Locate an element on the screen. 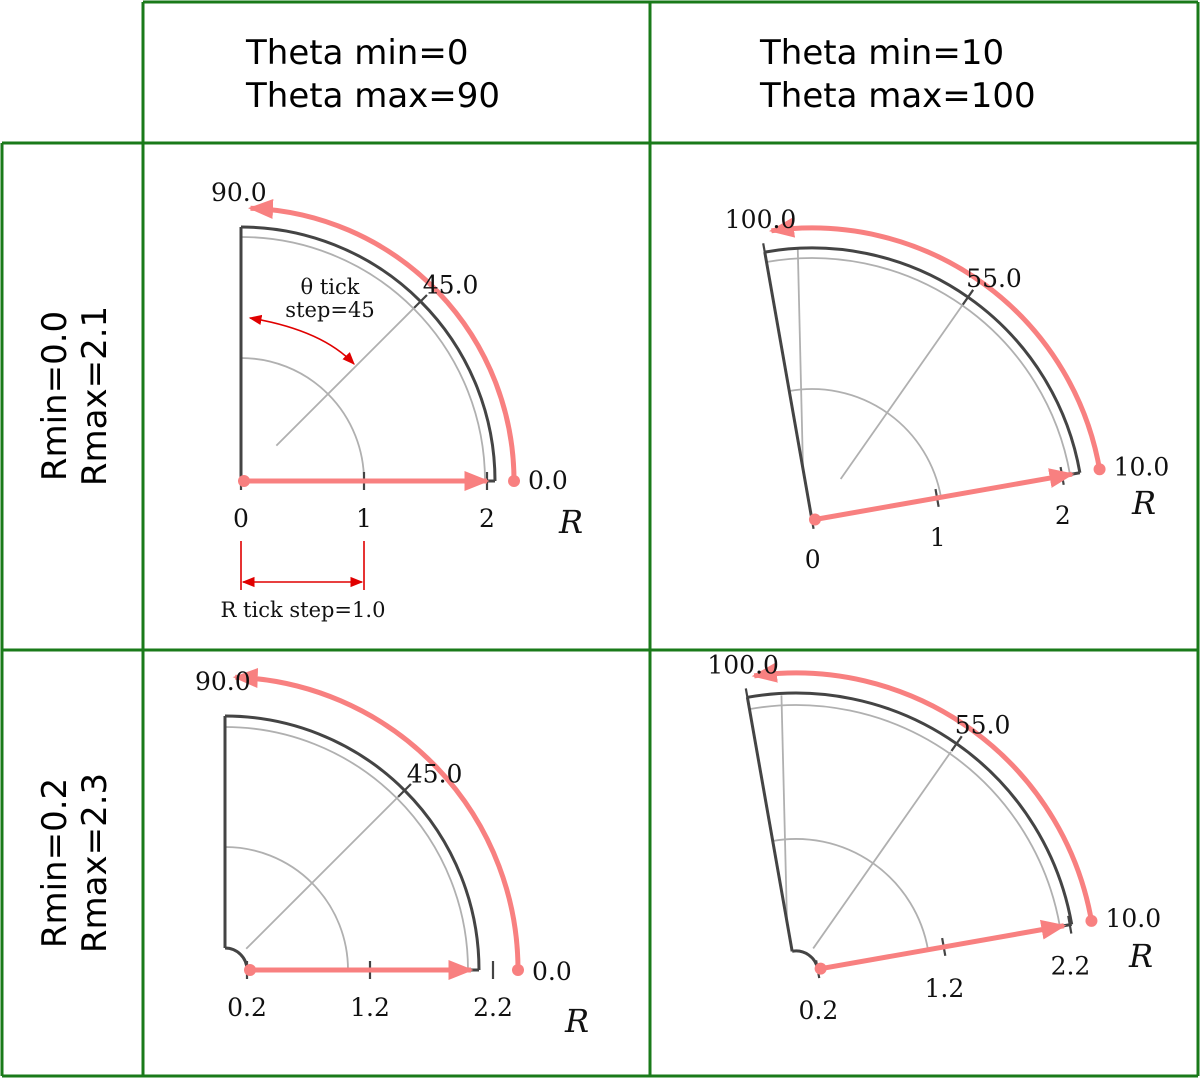 Image resolution: width=1200 pixels, height=1078 pixels. column-header-2: Theta min=10 Theta max=100 is located at coordinates (897, 74).